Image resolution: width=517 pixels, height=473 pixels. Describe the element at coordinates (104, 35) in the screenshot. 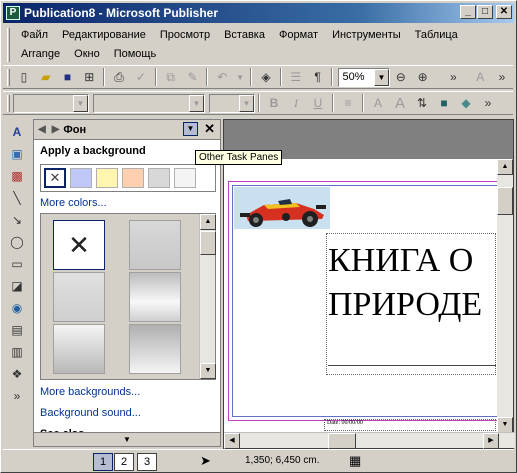

I see `menu-edit: Редактирование` at that location.